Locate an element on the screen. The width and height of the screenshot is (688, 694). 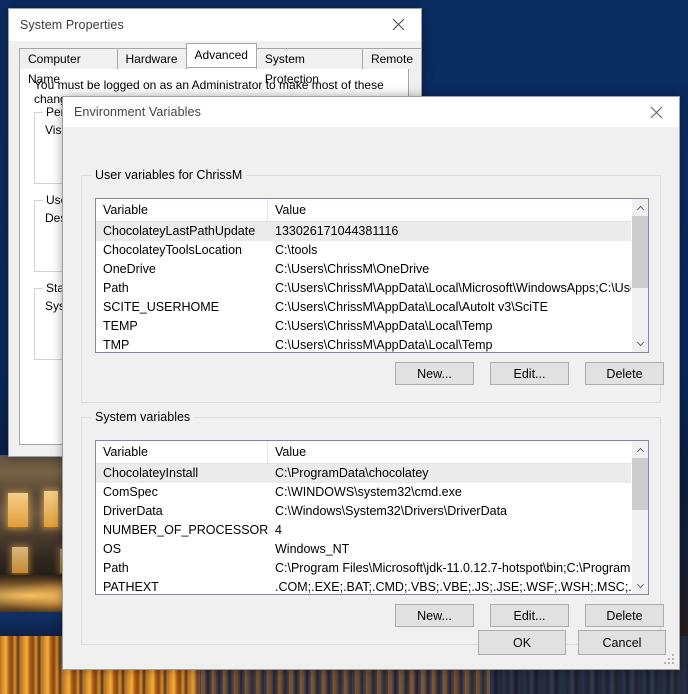
table-row: ComSpec C:\WINDOWS\system32\cmd.exe is located at coordinates (372, 492).